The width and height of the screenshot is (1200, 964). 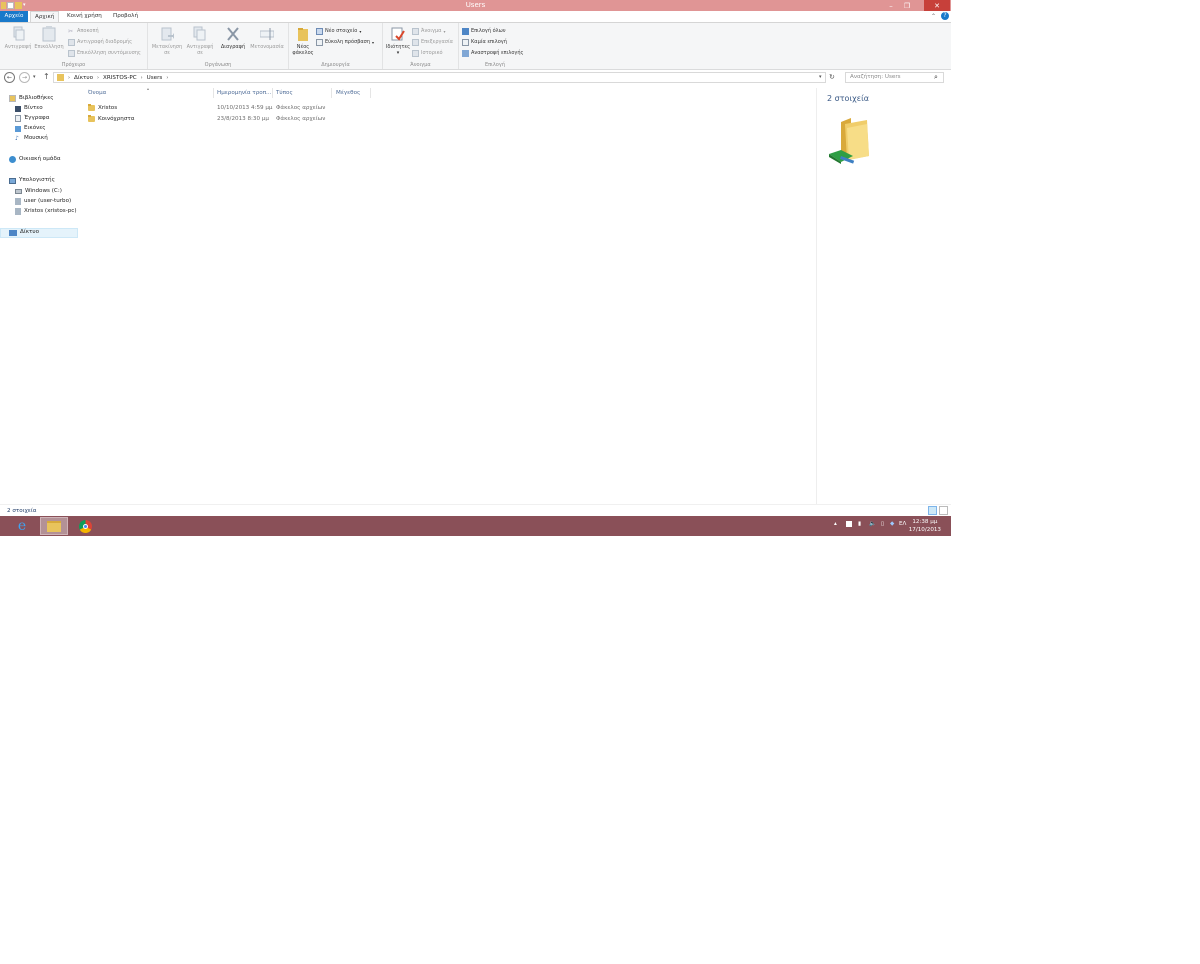 I want to click on rename-button: Μετονομασία, so click(x=267, y=38).